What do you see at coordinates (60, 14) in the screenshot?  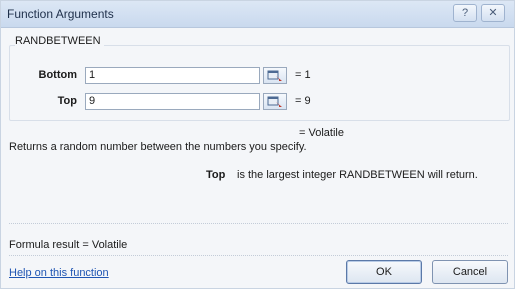 I see `dialog-title: Function Arguments` at bounding box center [60, 14].